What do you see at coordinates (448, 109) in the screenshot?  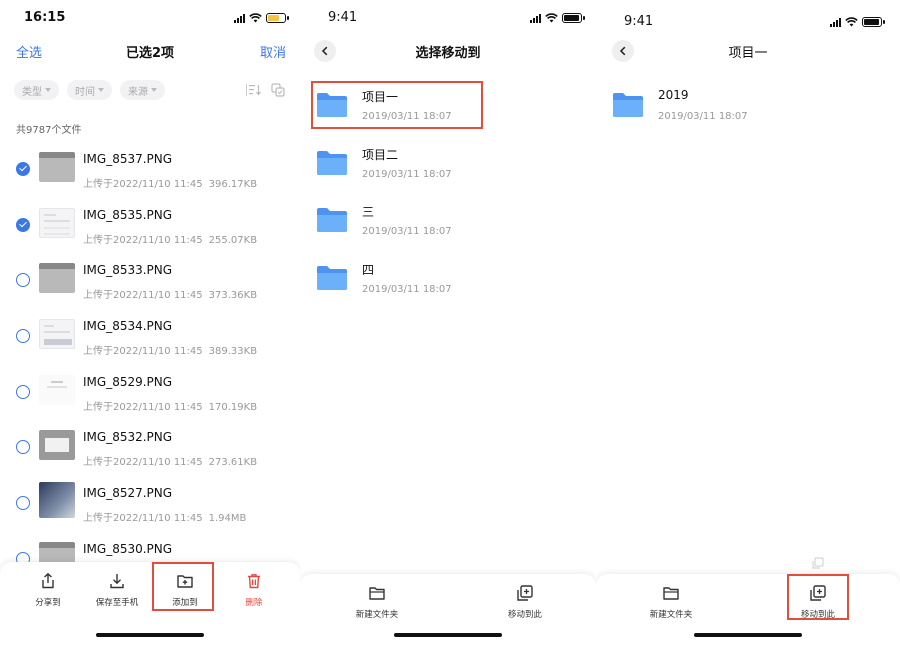 I see `folder-row: 项目一 2019/03/11 18:07` at bounding box center [448, 109].